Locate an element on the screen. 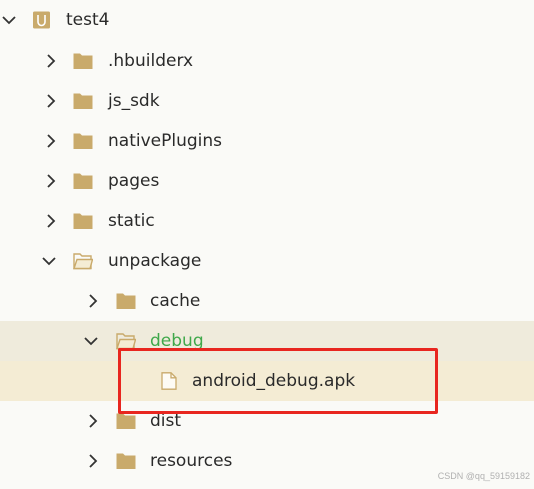 The image size is (534, 489). tree-row-hbuilderx: .hbuilderx is located at coordinates (267, 61).